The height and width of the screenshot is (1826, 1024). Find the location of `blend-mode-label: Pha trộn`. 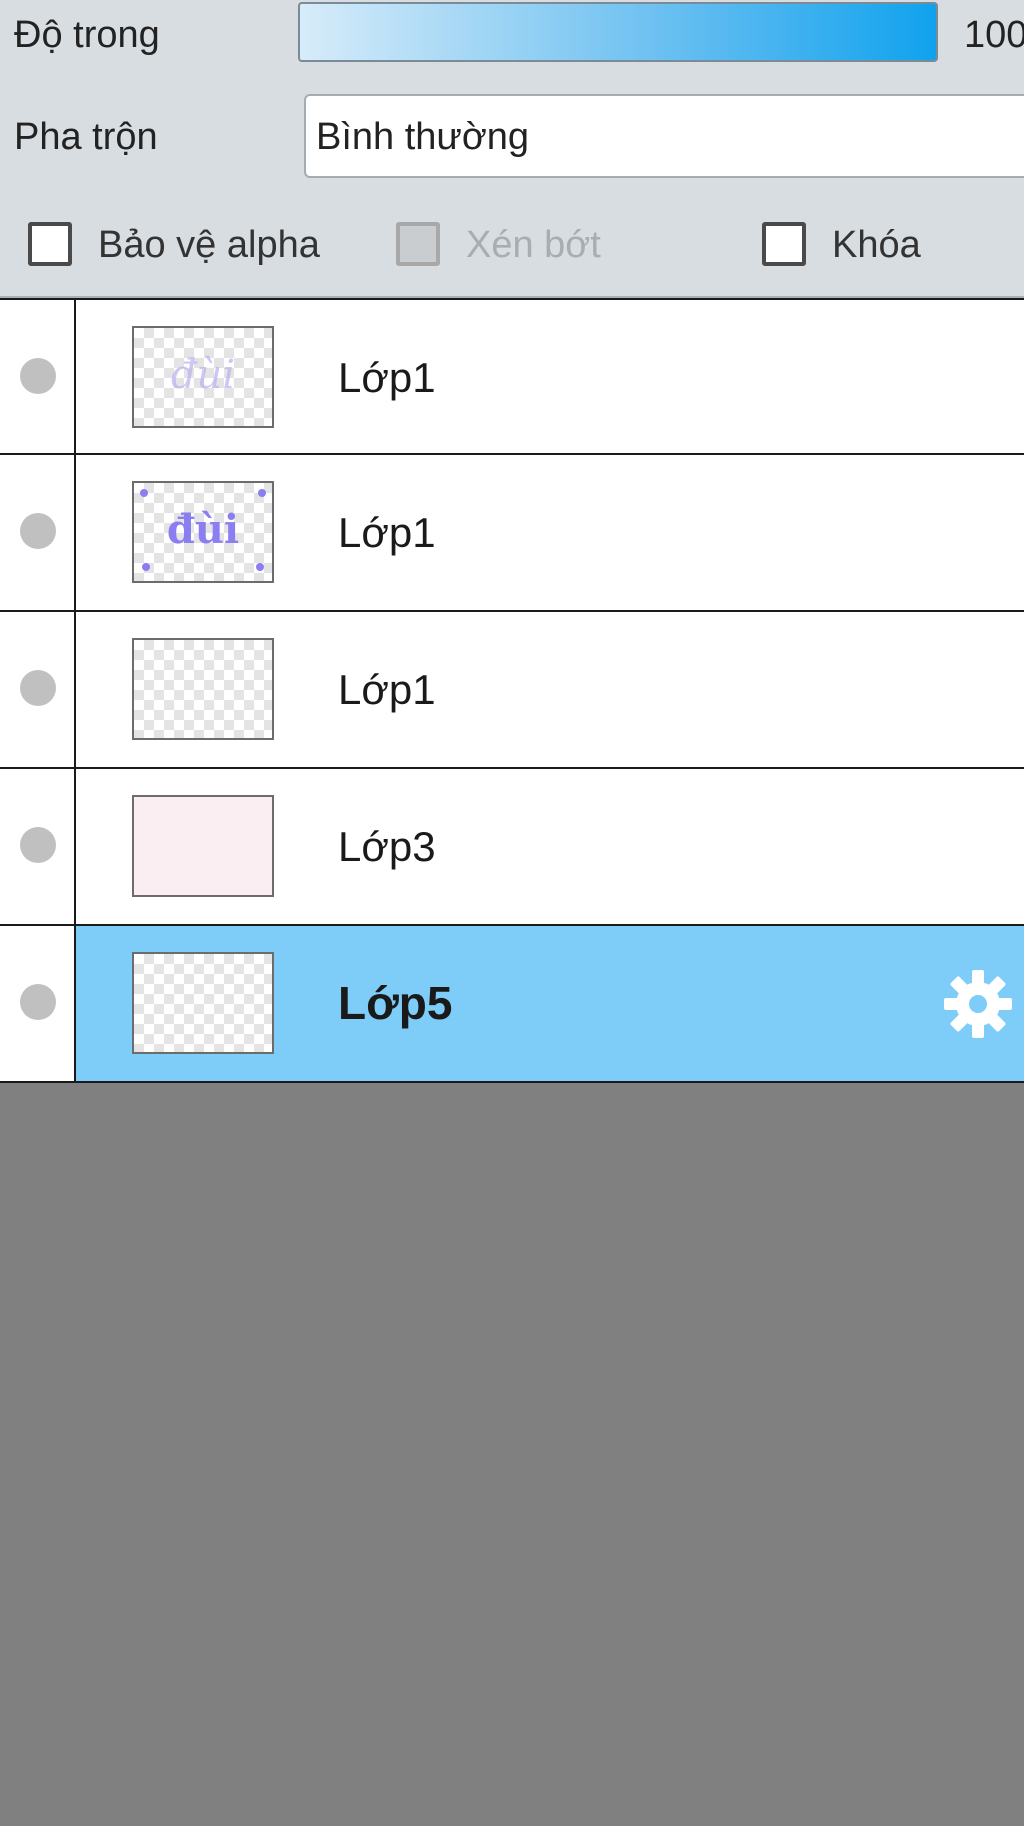

blend-mode-label: Pha trộn is located at coordinates (86, 137).